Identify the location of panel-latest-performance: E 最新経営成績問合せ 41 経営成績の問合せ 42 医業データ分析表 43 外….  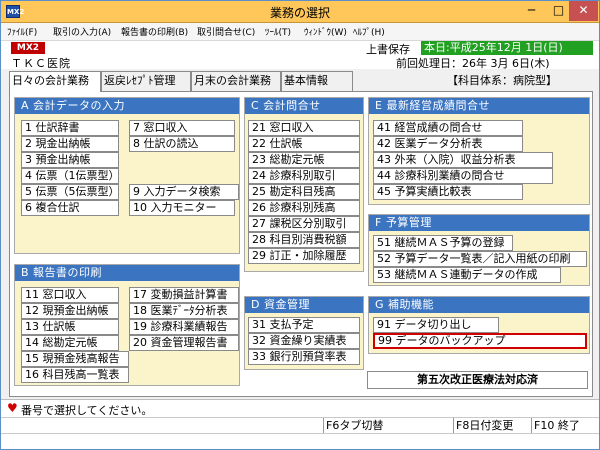
(479, 151).